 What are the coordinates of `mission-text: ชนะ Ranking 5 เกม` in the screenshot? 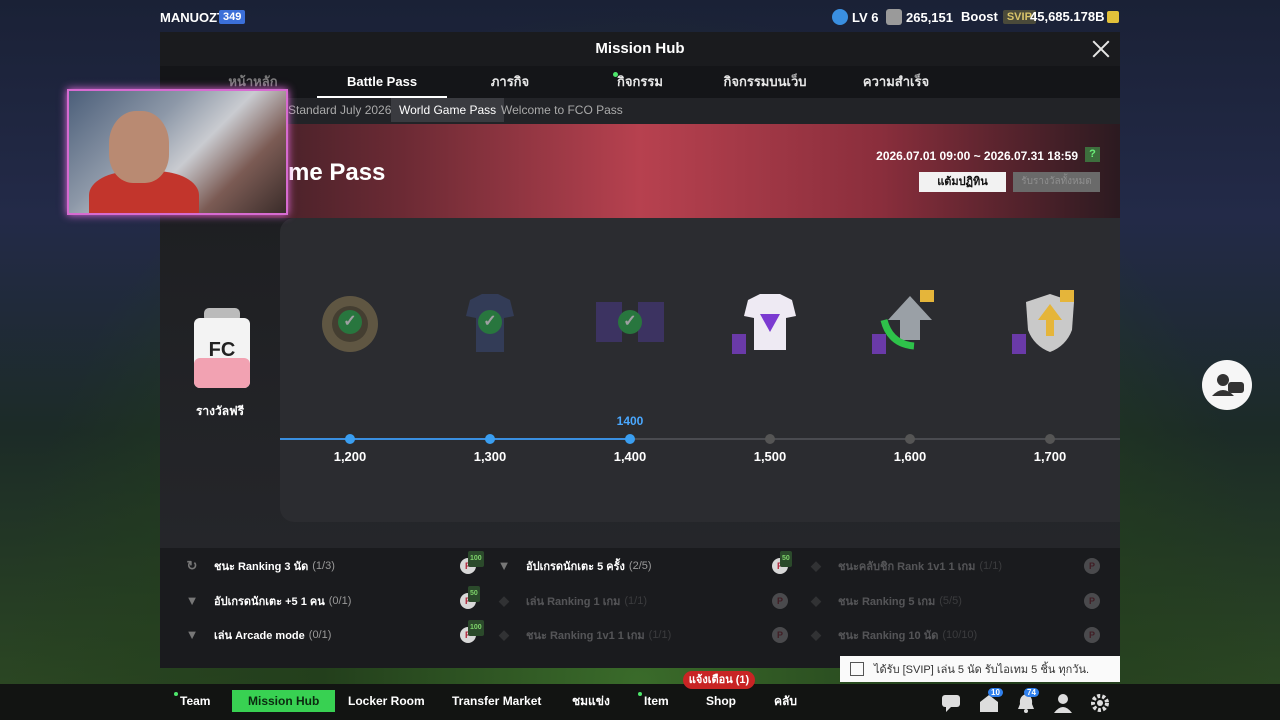 It's located at (887, 602).